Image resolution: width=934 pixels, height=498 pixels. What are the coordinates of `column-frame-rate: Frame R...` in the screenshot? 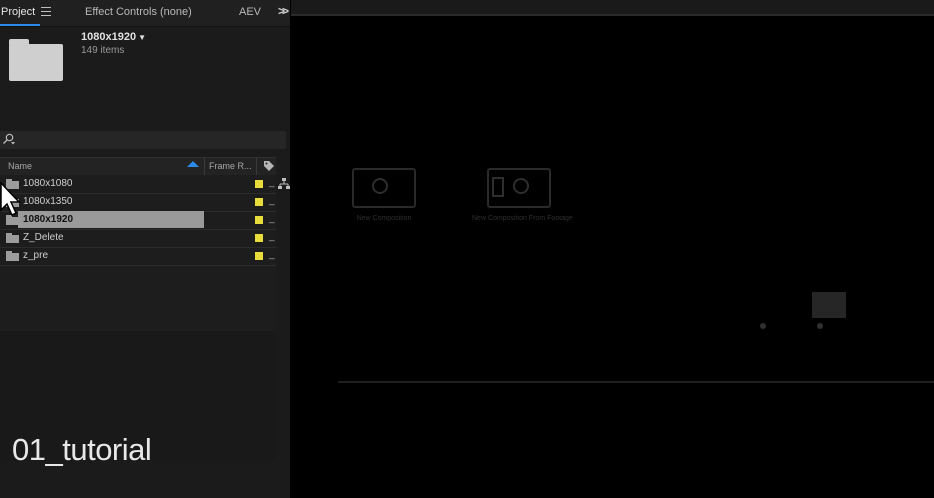 It's located at (230, 166).